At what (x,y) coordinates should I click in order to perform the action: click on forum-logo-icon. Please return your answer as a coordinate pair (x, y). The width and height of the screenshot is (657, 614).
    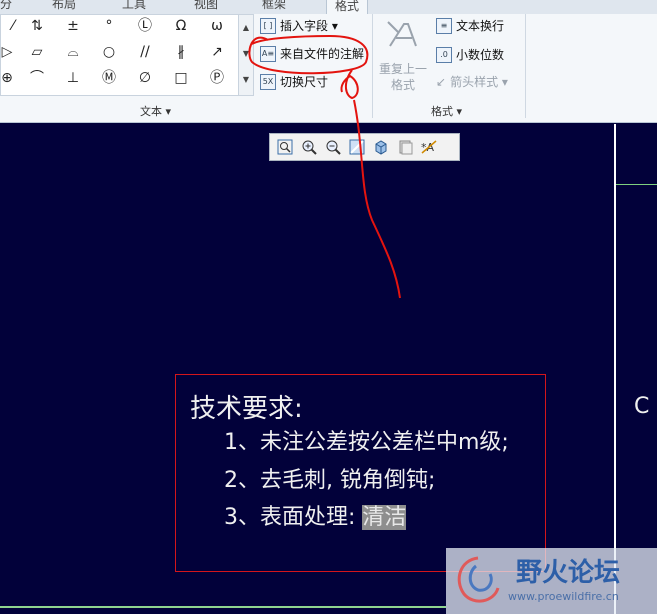
    Looking at the image, I should click on (478, 579).